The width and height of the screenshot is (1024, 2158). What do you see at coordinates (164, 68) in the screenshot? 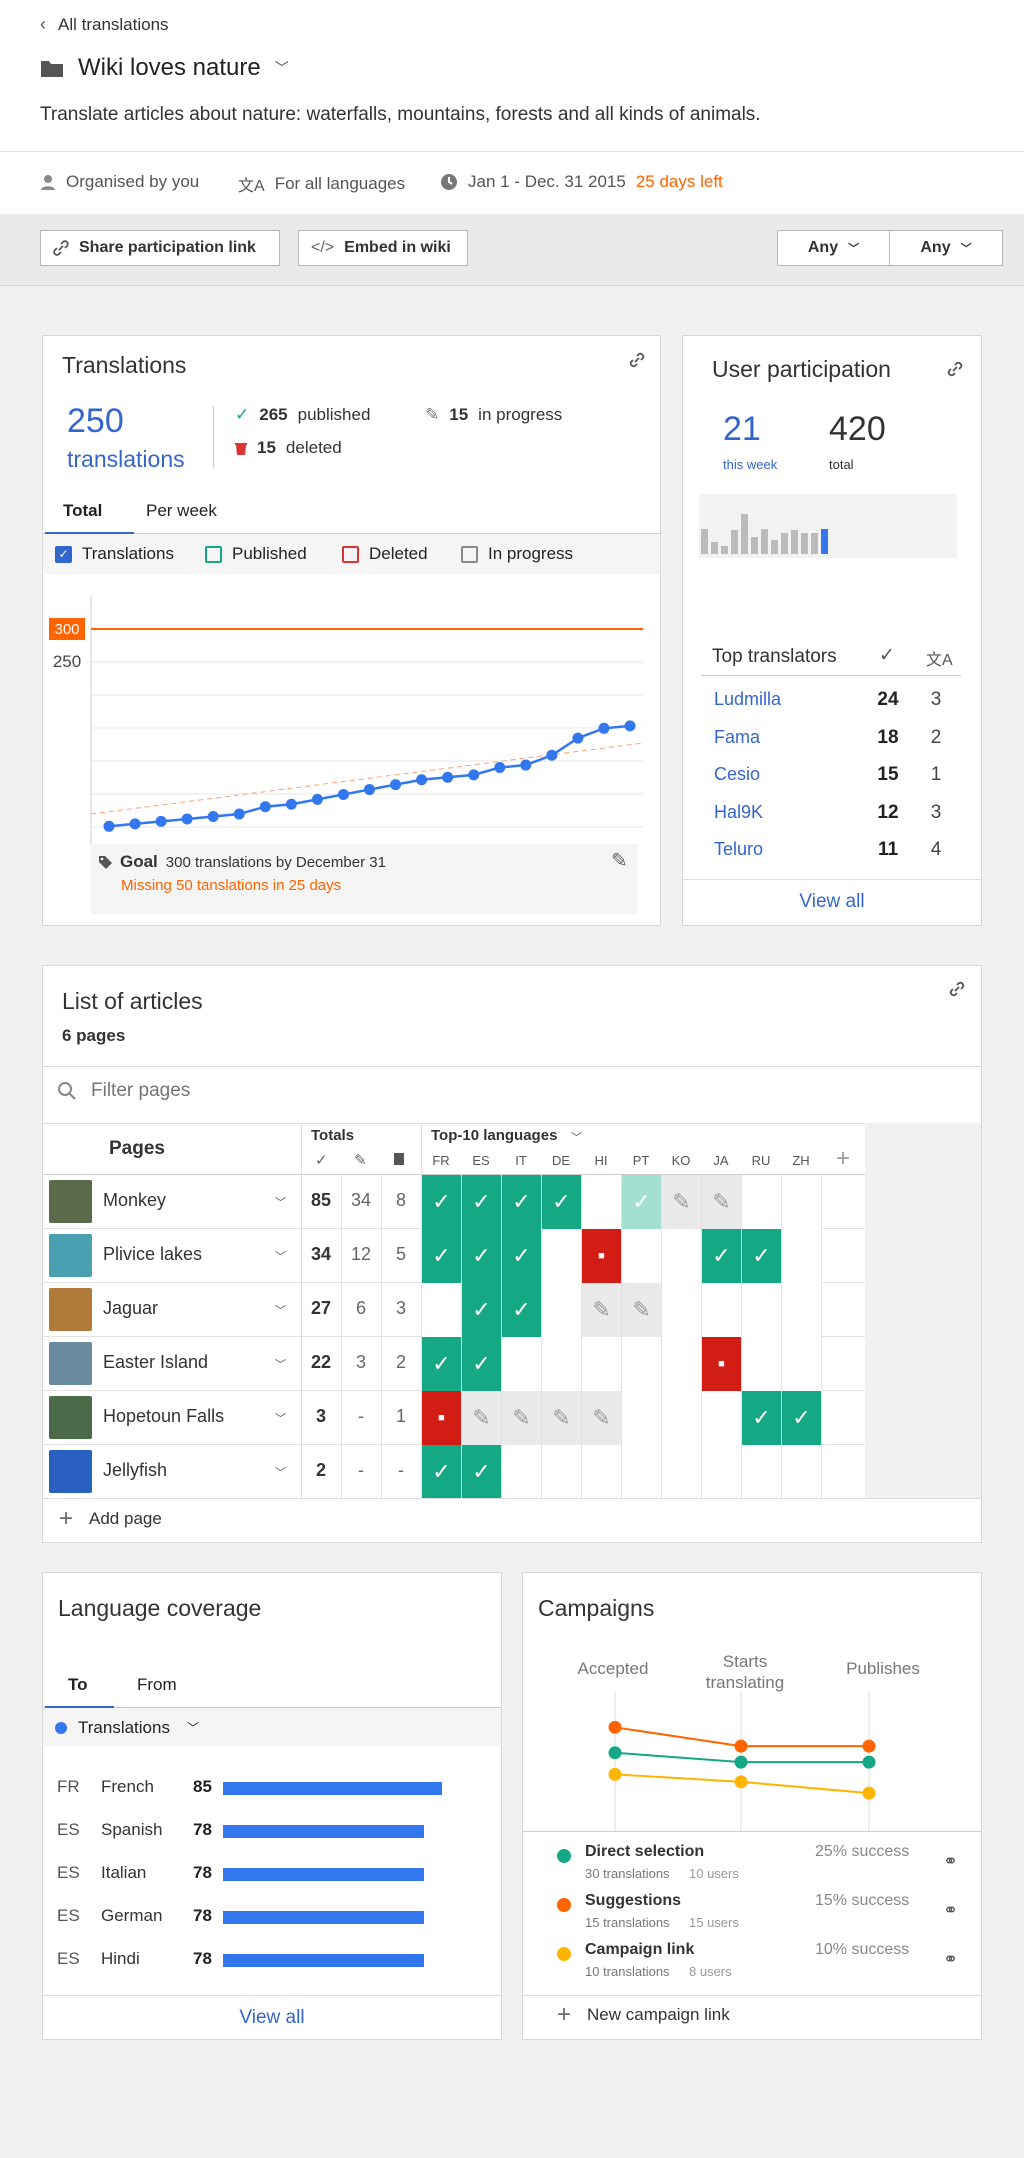
I see `title-row: Wiki loves nature ﹀` at bounding box center [164, 68].